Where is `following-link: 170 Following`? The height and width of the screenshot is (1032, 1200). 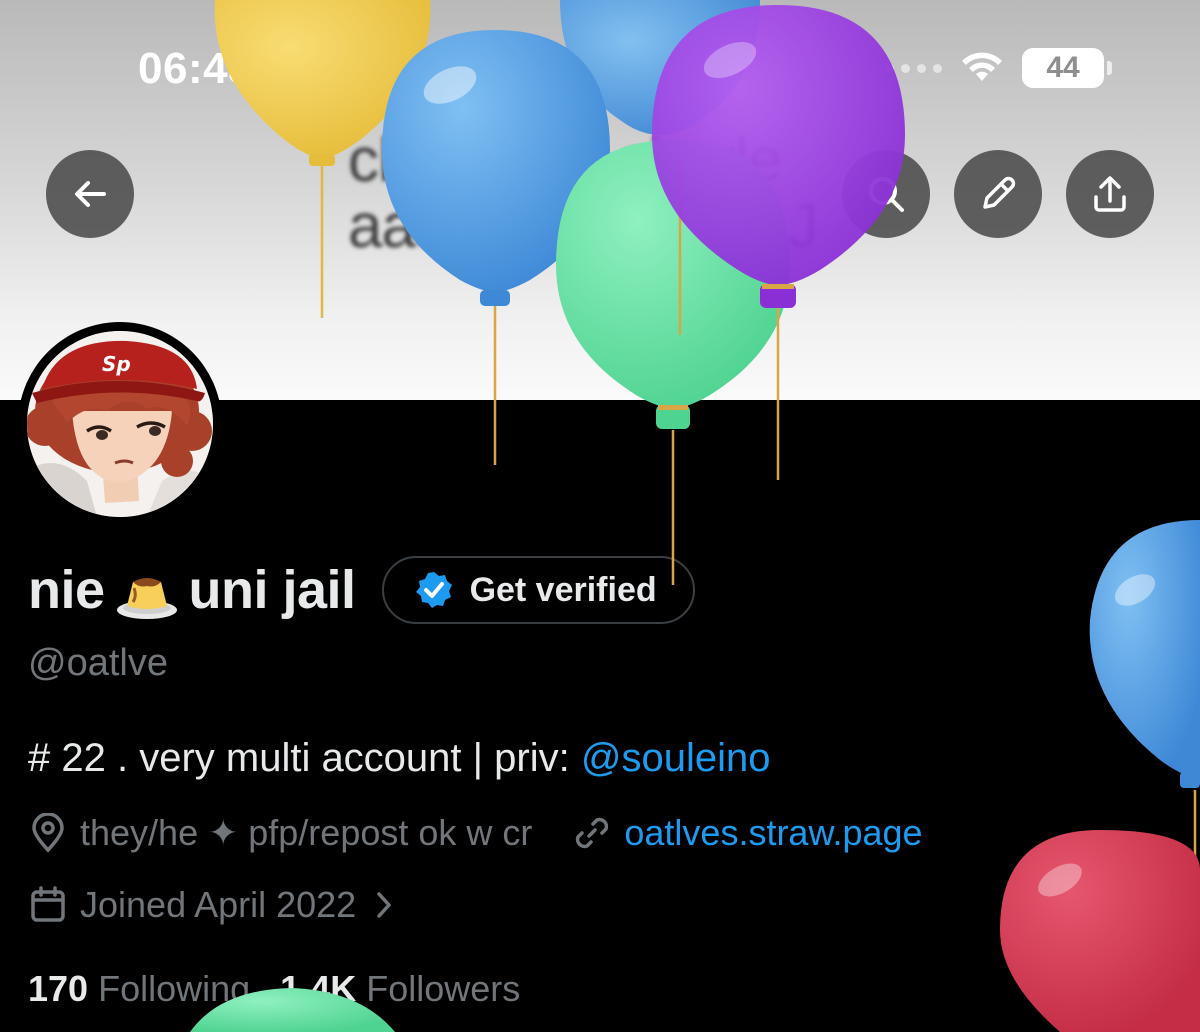
following-link: 170 Following is located at coordinates (139, 989).